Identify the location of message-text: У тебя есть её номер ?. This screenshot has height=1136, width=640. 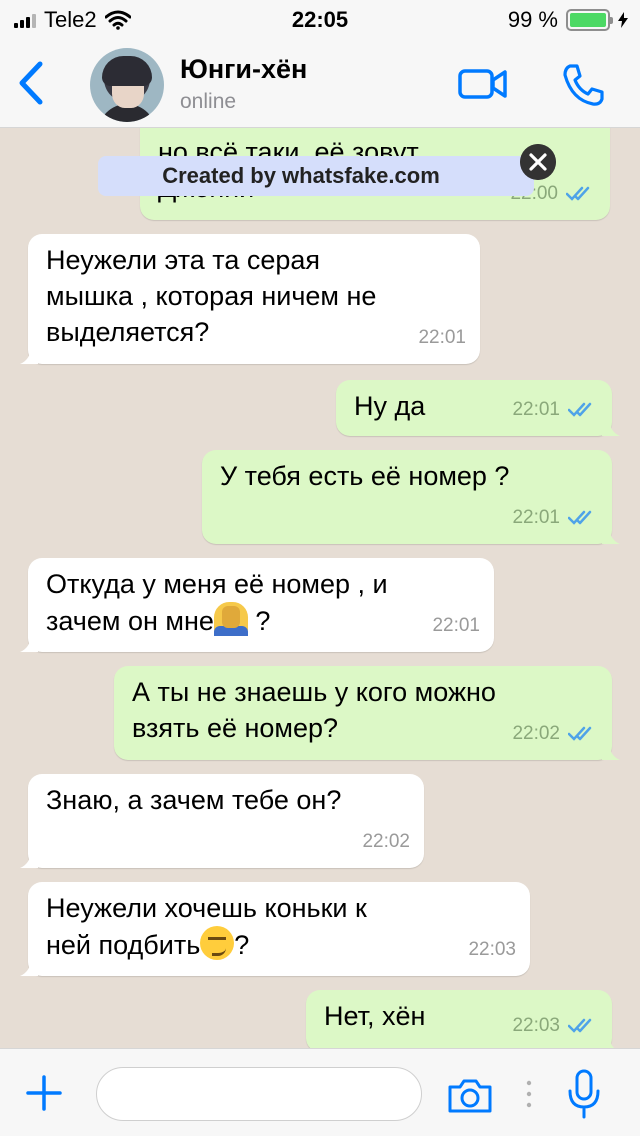
(365, 476).